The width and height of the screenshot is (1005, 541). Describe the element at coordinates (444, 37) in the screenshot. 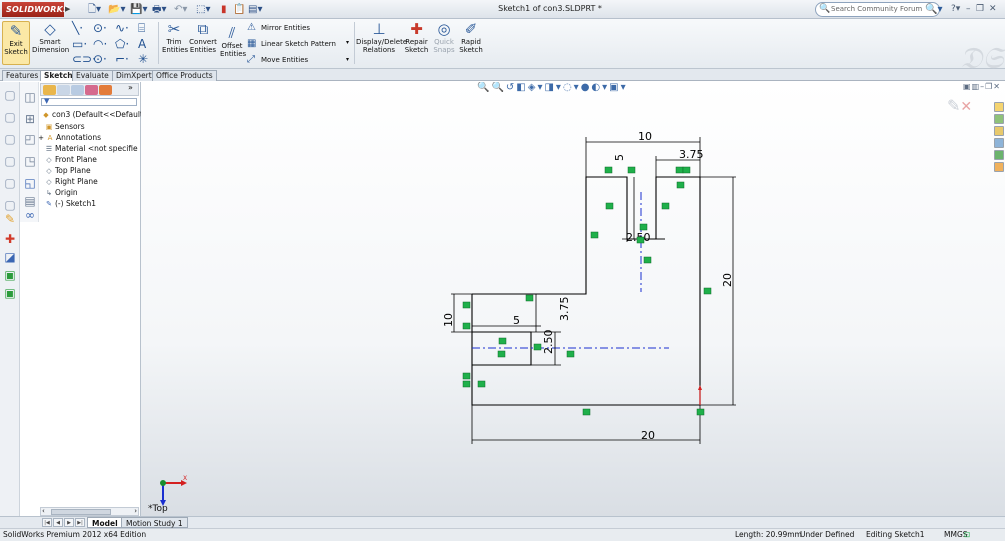

I see `quick-snaps-button: ◎ Quick Snaps` at that location.